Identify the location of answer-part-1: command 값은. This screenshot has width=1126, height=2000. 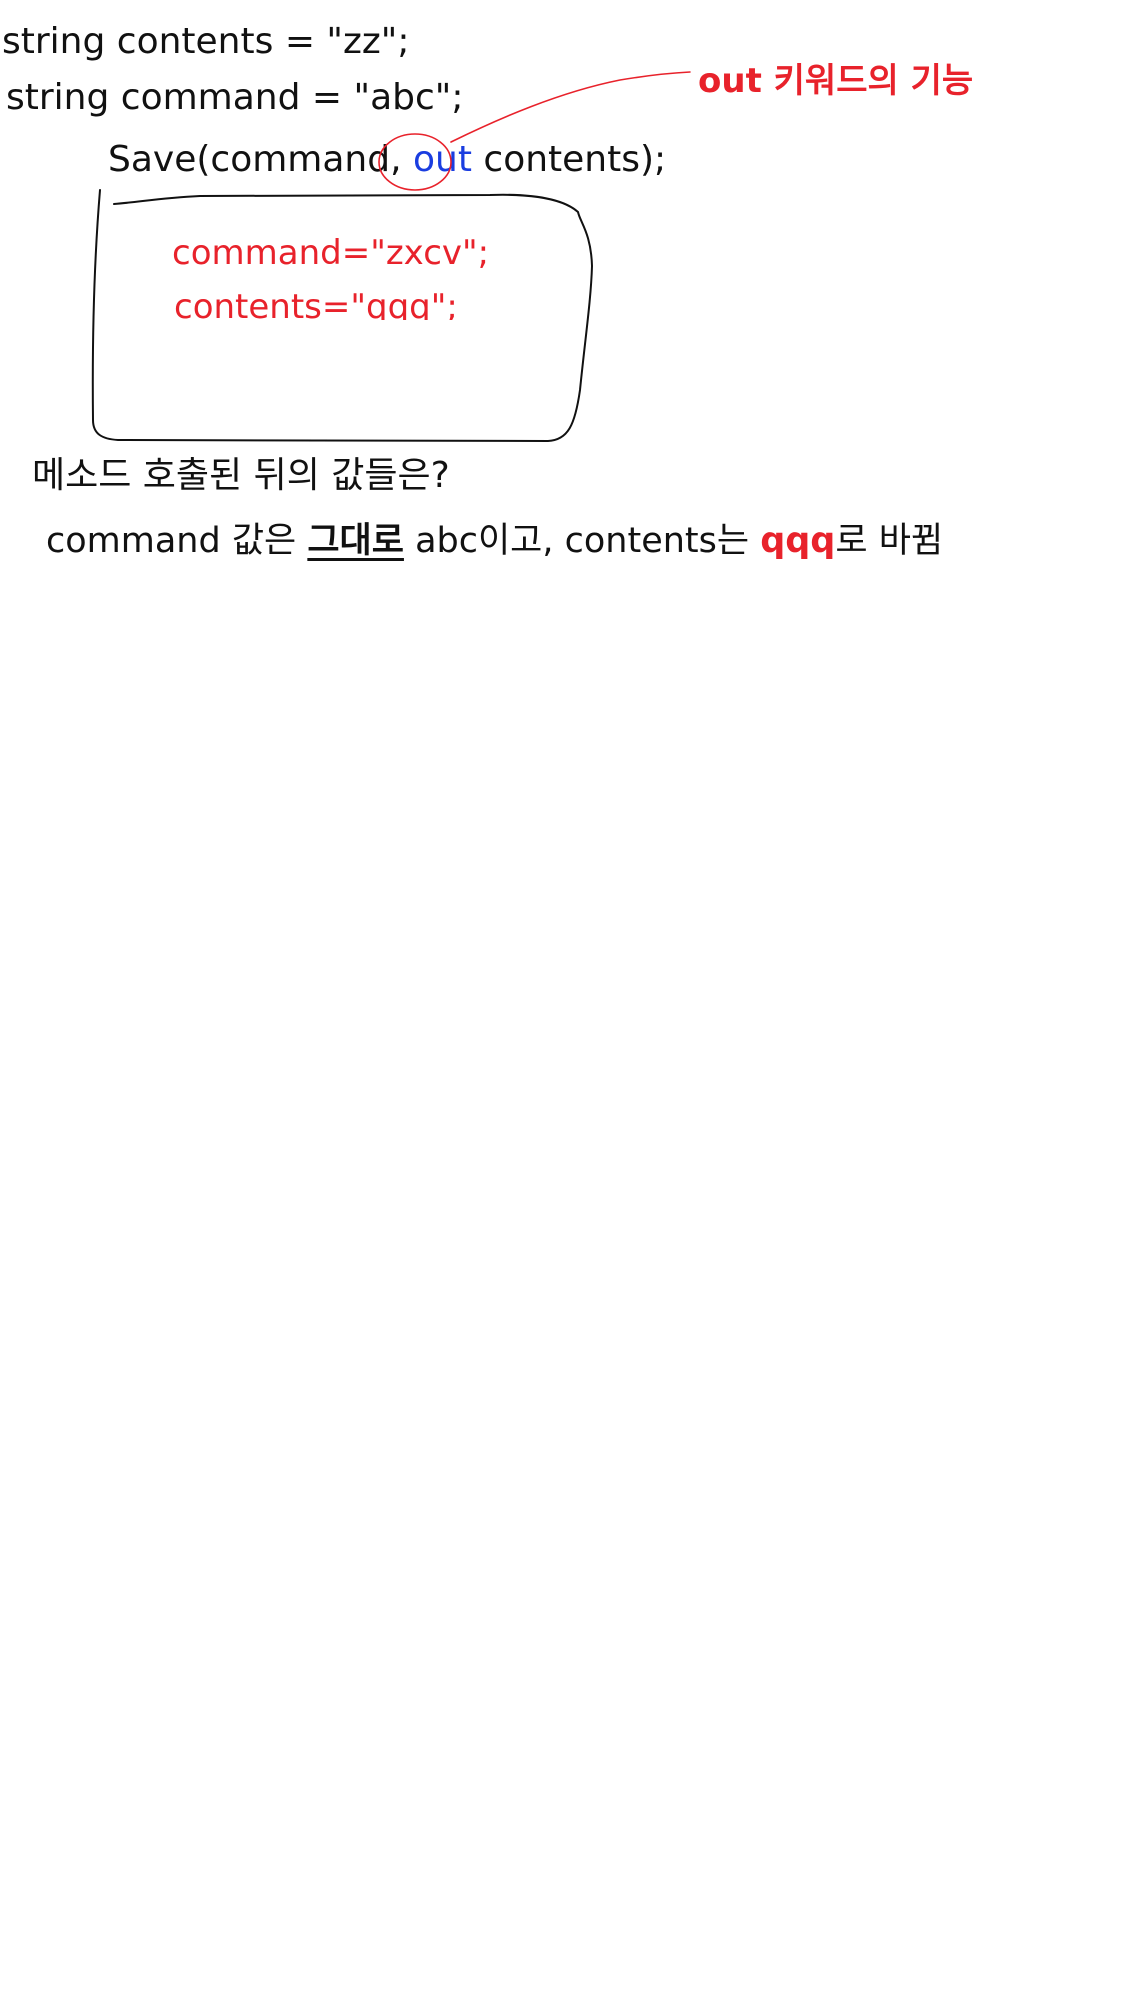
(177, 541).